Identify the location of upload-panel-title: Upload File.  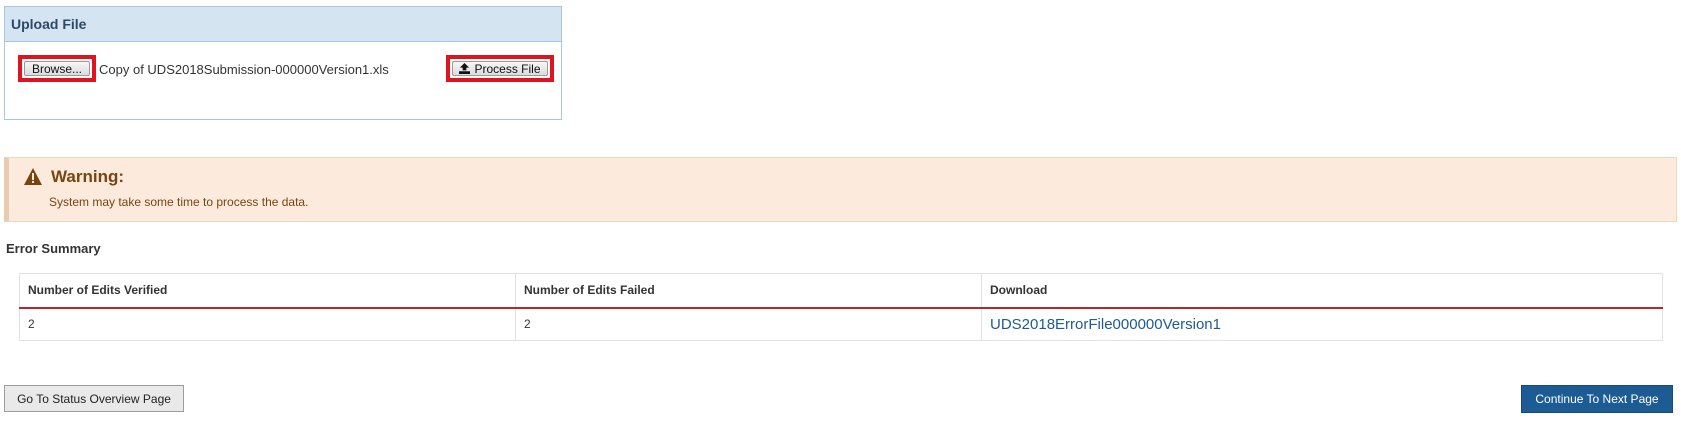
(283, 24).